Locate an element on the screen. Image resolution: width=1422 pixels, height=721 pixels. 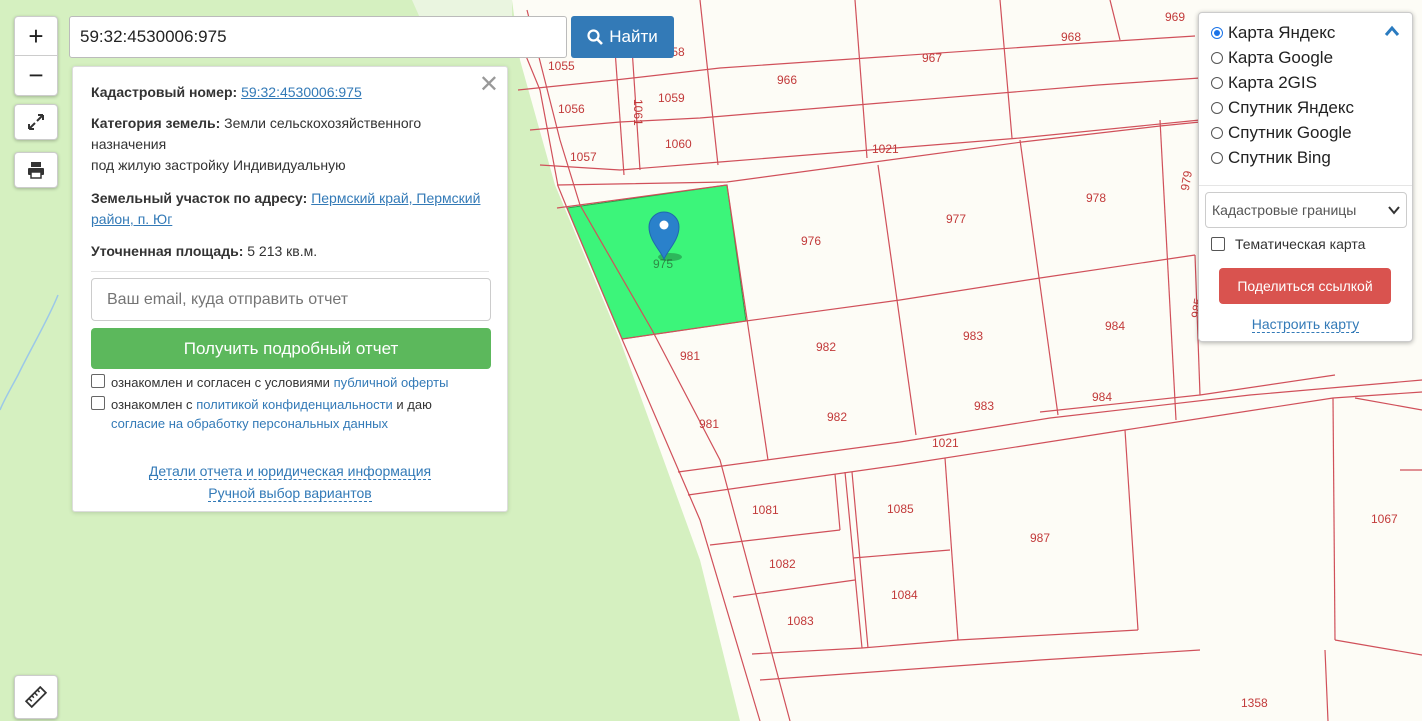
email-field is located at coordinates (291, 299).